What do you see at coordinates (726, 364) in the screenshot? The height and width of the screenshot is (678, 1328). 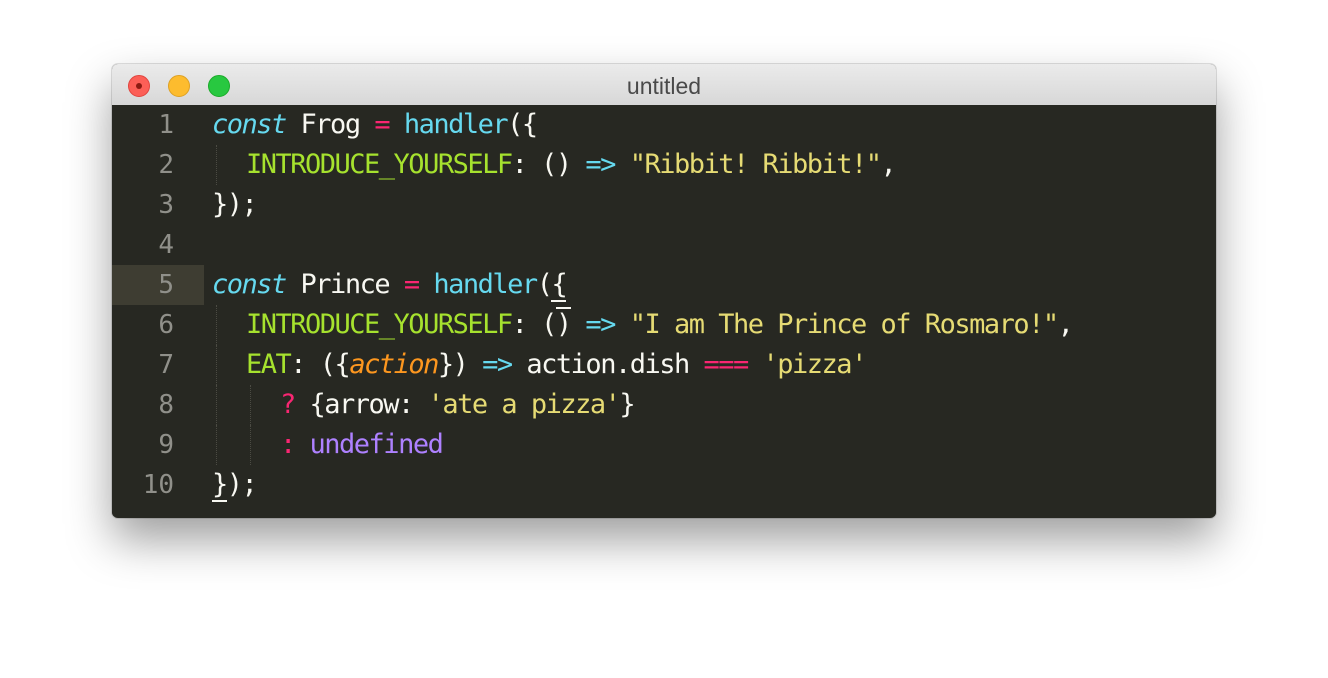 I see `operator-token: ===` at bounding box center [726, 364].